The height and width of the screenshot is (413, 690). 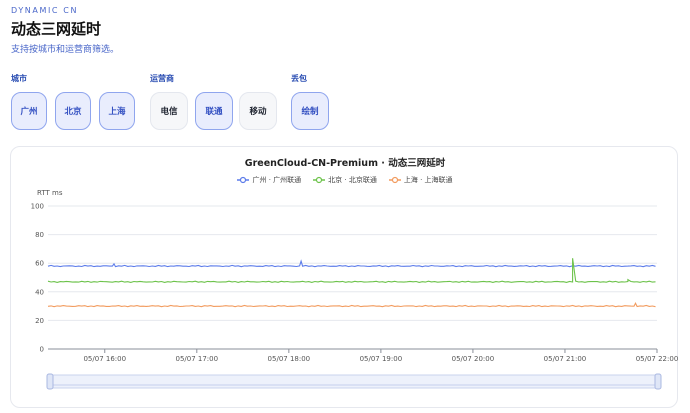 I want to click on zoom-handle-left, so click(x=50, y=381).